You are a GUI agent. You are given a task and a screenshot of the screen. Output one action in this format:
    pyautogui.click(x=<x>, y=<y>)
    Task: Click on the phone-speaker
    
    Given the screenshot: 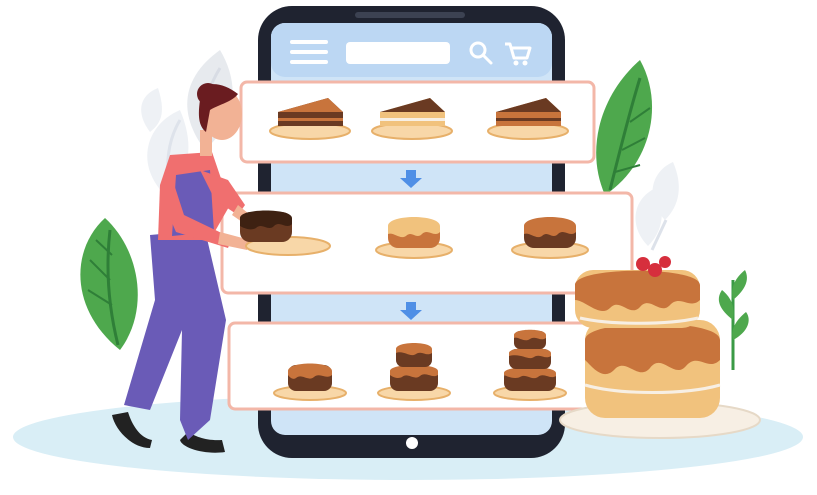 What is the action you would take?
    pyautogui.click(x=410, y=15)
    